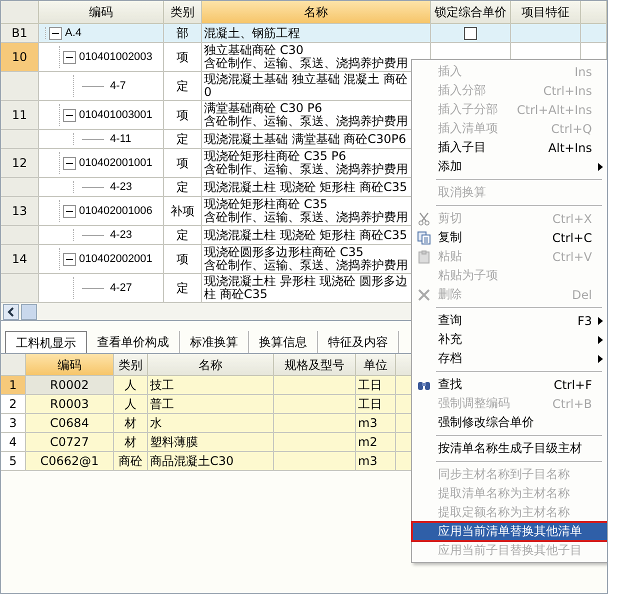 Image resolution: width=620 pixels, height=594 pixels. What do you see at coordinates (115, 211) in the screenshot?
I see `item-code: 010402001006` at bounding box center [115, 211].